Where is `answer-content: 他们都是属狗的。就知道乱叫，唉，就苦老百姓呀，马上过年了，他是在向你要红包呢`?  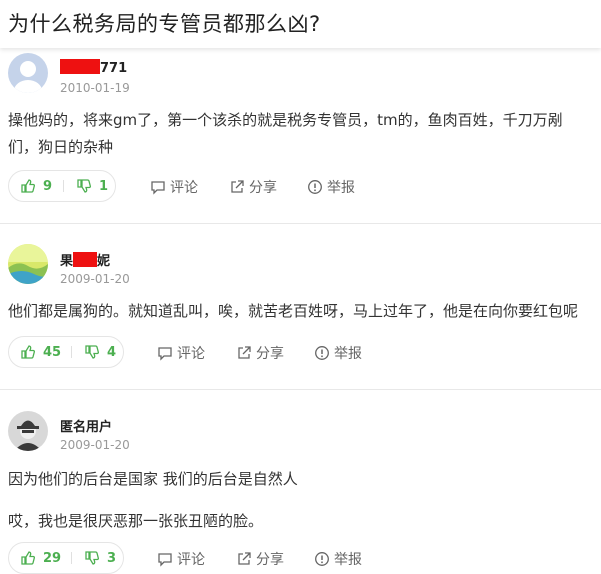
answer-content: 他们都是属狗的。就知道乱叫，唉，就苦老百姓呀，马上过年了，他是在向你要红包呢 is located at coordinates (304, 311).